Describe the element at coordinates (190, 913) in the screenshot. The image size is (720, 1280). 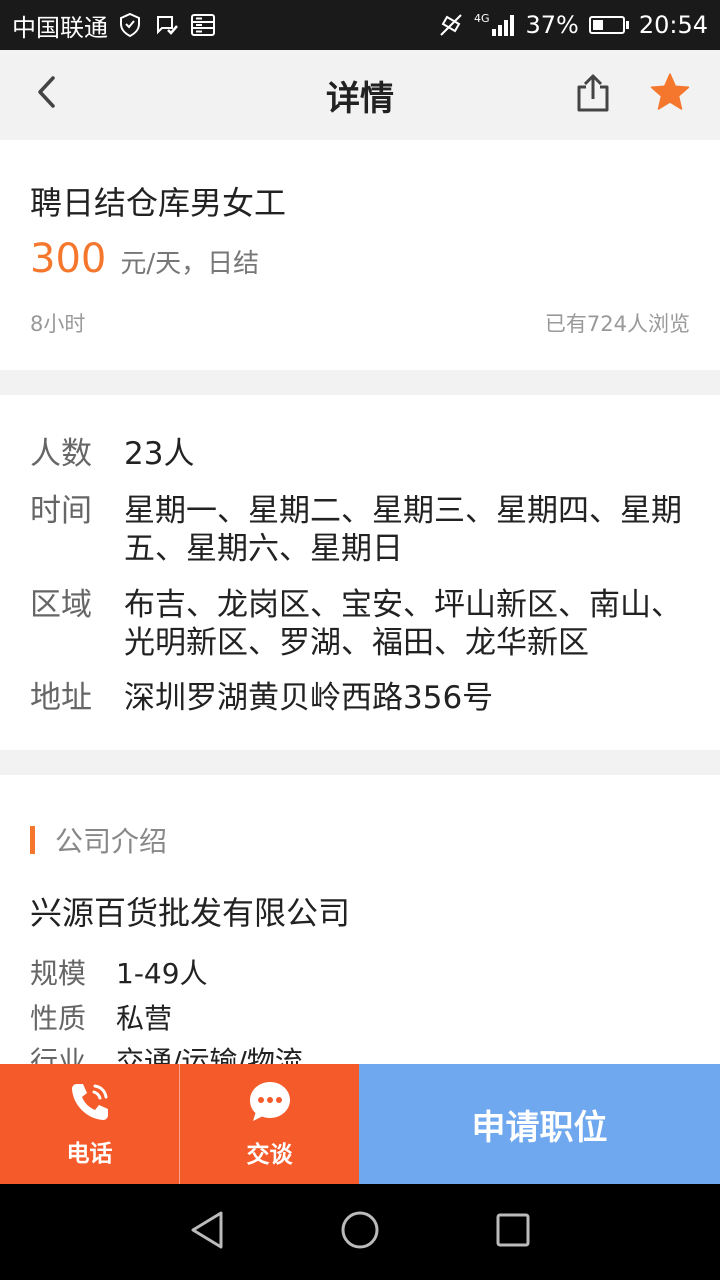
I see `company-name: 兴源百货批发有限公司` at that location.